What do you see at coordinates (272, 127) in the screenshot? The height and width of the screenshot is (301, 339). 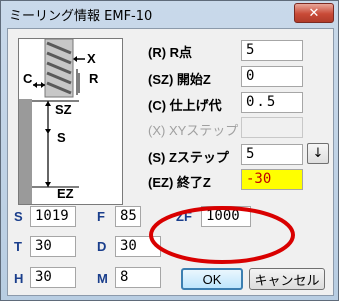 I see `xy-step-field` at bounding box center [272, 127].